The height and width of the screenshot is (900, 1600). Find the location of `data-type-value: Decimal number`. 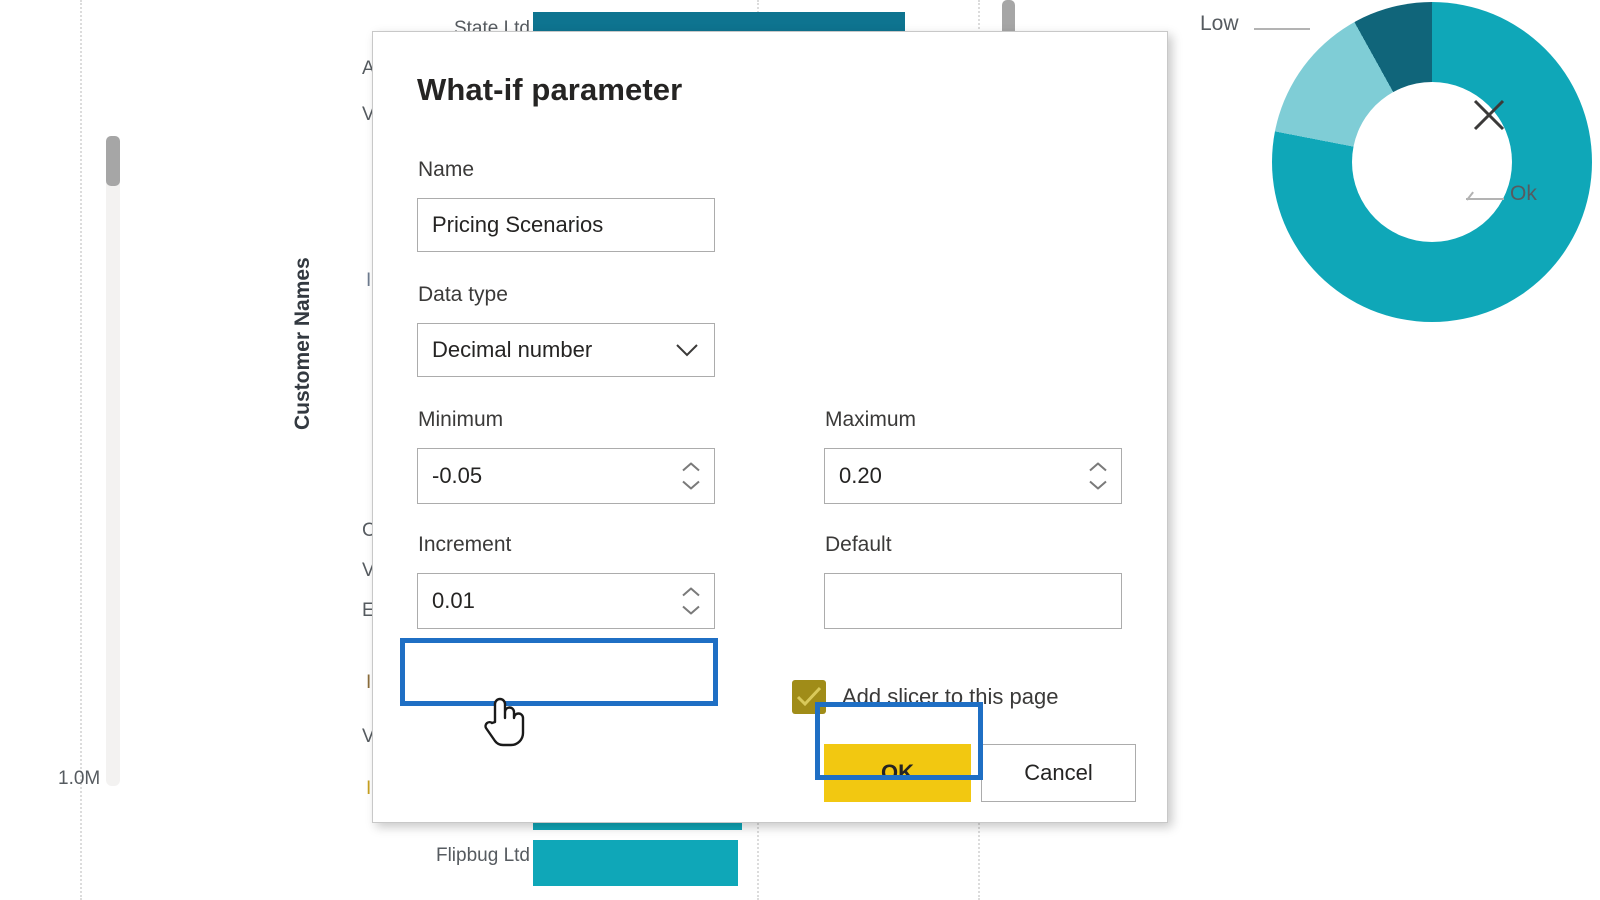

data-type-value: Decimal number is located at coordinates (512, 349).